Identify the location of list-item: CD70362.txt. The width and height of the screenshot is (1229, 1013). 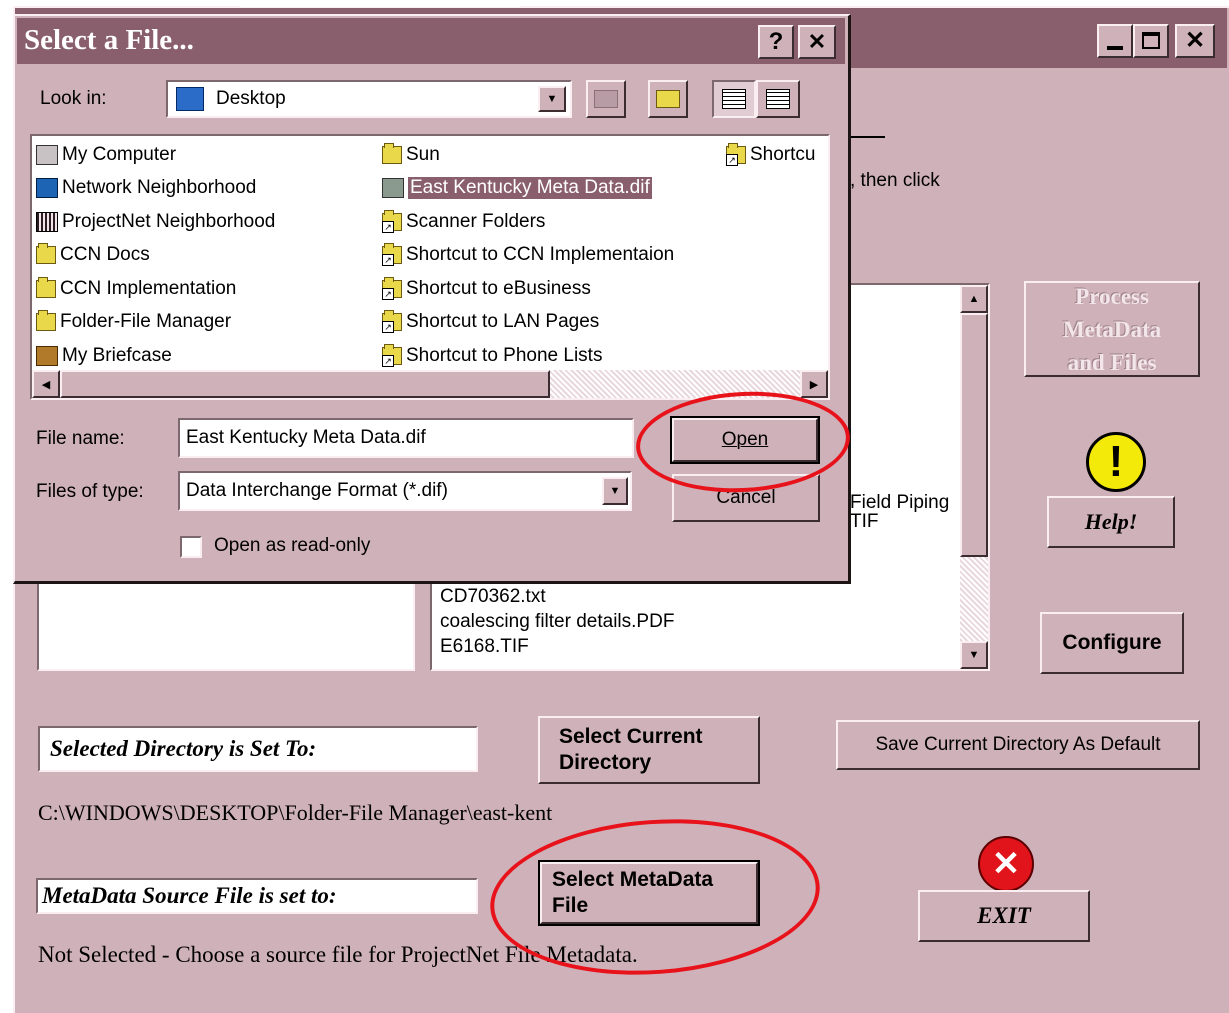
(557, 596).